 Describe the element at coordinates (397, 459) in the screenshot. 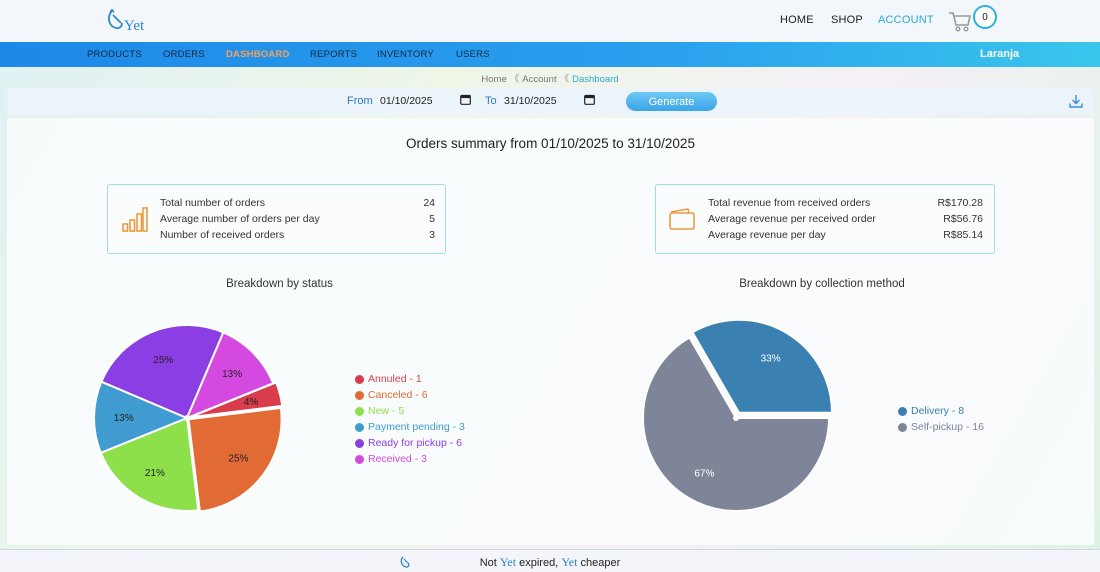

I see `legend-label: Received - 3` at that location.